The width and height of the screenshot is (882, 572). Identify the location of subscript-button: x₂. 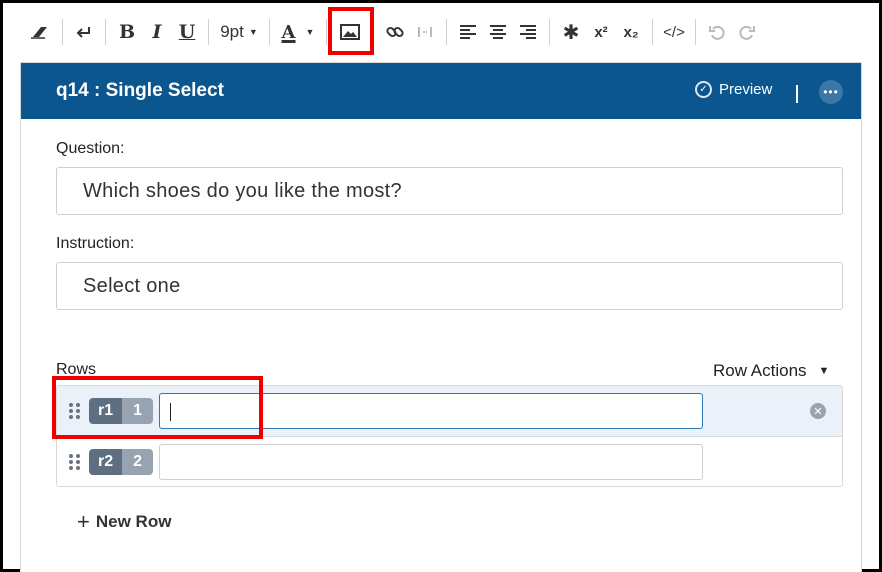
(631, 32).